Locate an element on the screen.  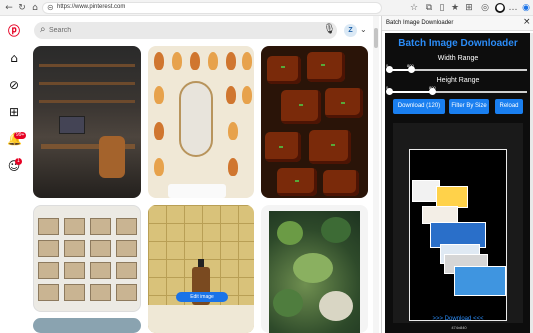
chair-shape is located at coordinates (112, 157).